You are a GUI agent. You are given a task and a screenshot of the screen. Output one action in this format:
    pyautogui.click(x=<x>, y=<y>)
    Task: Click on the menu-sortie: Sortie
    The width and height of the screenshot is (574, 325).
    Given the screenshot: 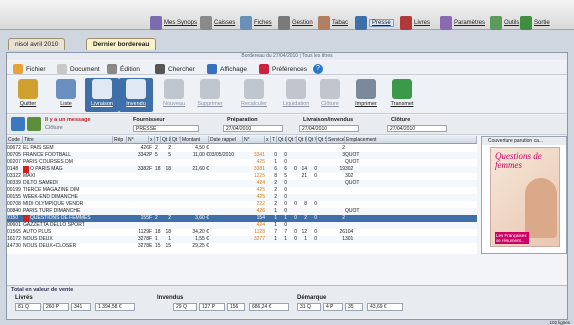 What is the action you would take?
    pyautogui.click(x=535, y=23)
    